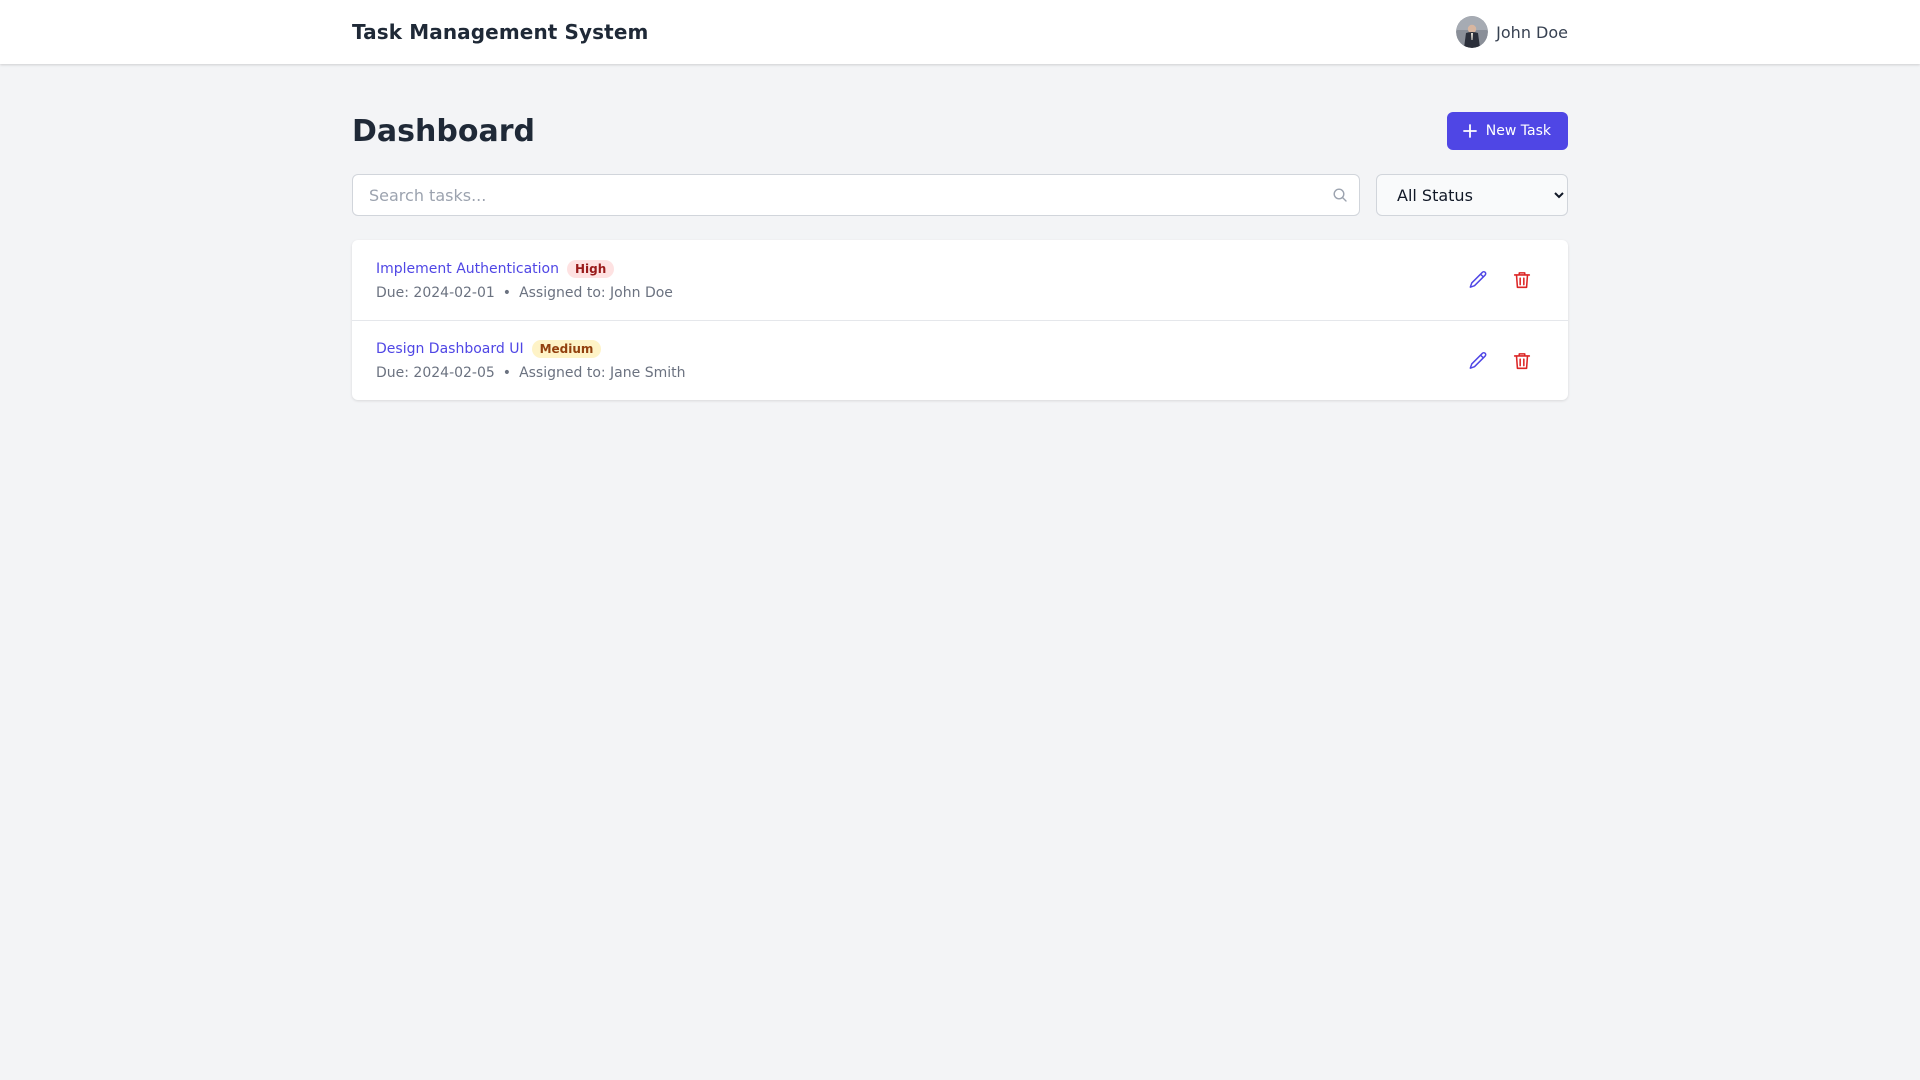 The width and height of the screenshot is (1920, 1080). I want to click on new-task-button: New Task, so click(1507, 131).